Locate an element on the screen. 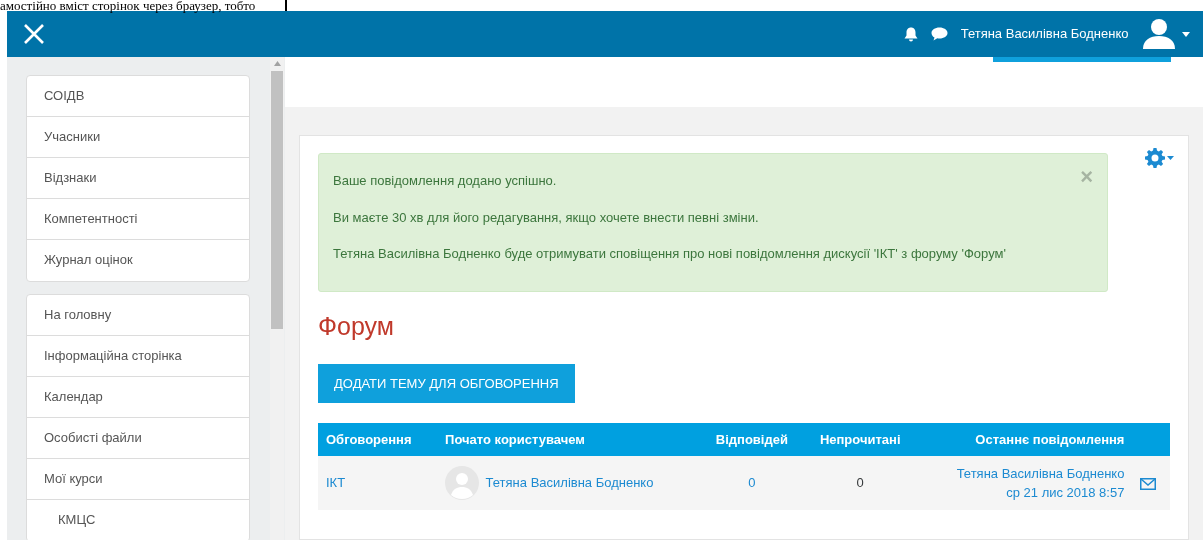 The width and height of the screenshot is (1203, 540). column-header: Непрочитані is located at coordinates (860, 439).